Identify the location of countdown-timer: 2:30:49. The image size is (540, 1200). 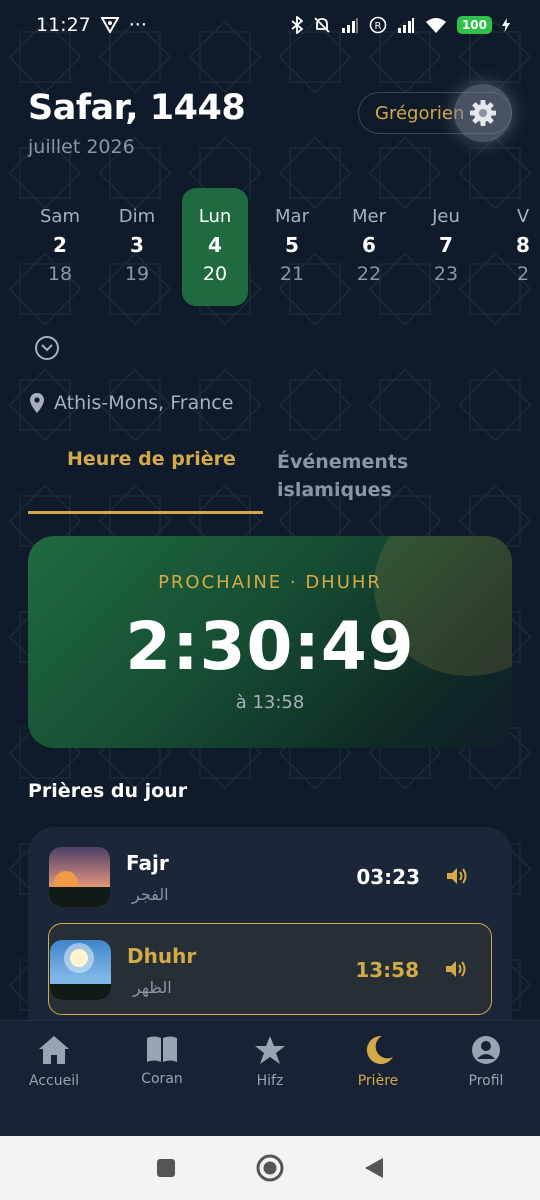
(270, 646).